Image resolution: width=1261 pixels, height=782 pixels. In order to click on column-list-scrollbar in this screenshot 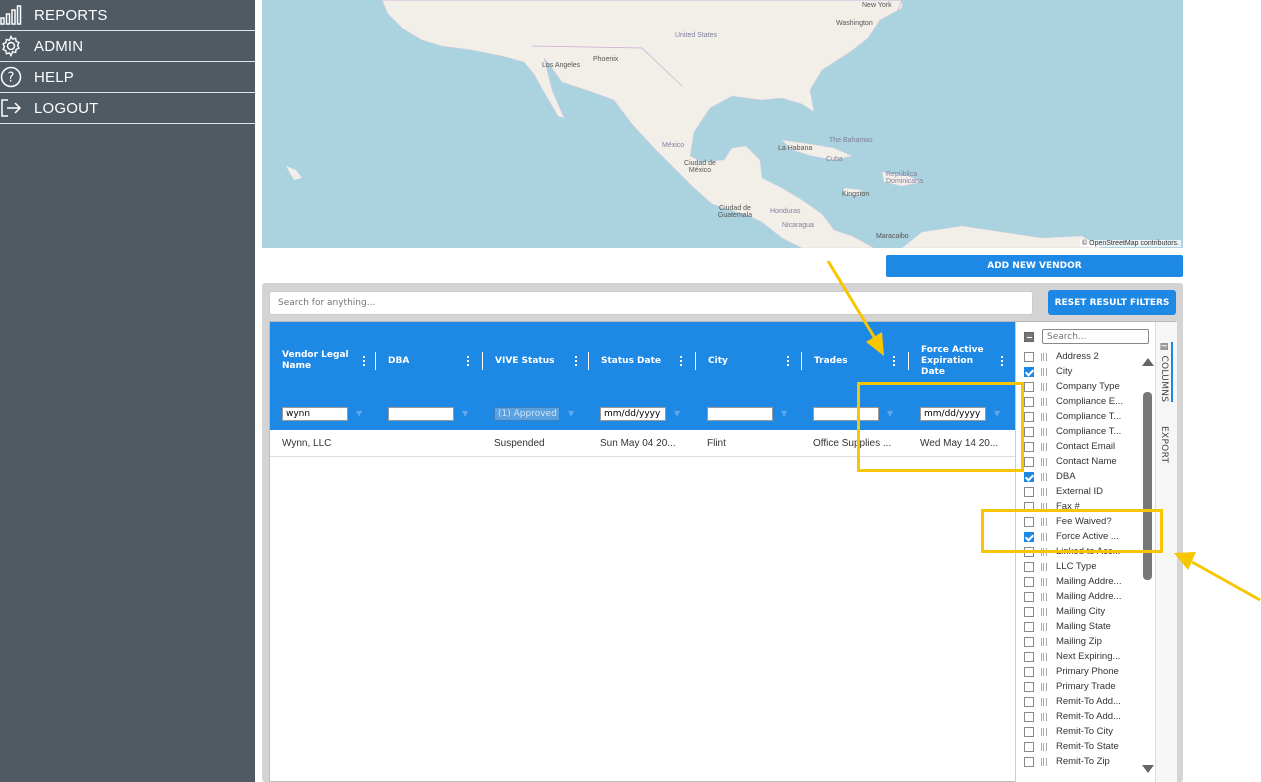, I will do `click(1147, 565)`.